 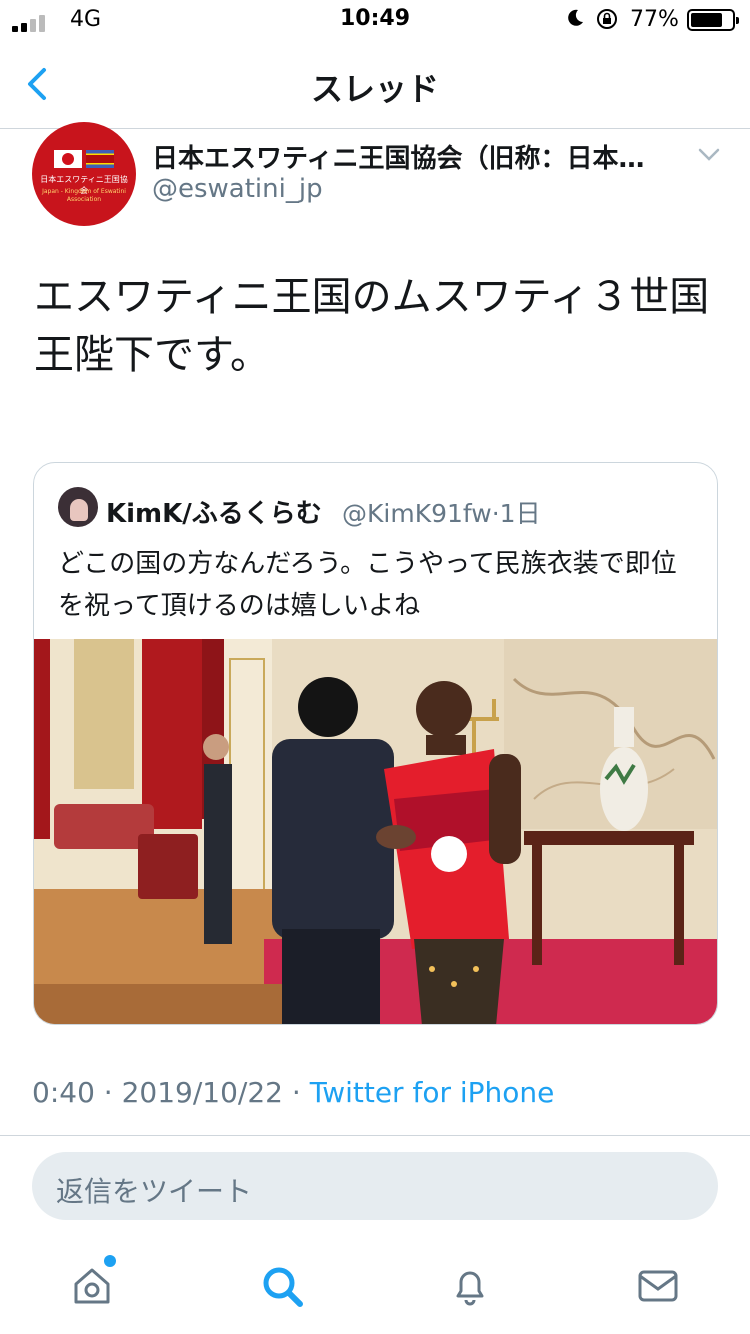 I want to click on tweet-text: エスワティニ王国のムスワティ３世国王陛下です。, so click(x=372, y=326).